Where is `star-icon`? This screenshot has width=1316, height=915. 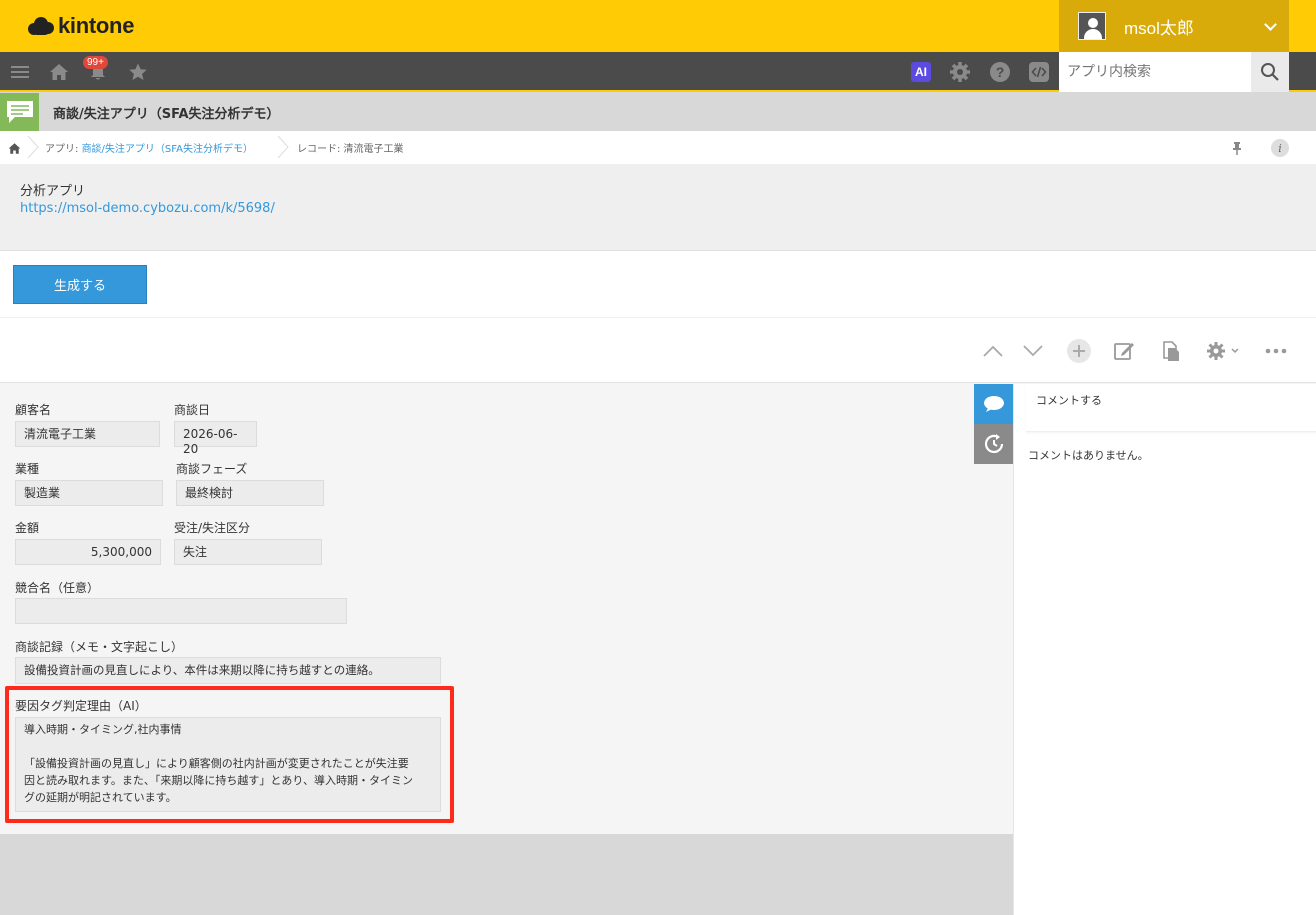 star-icon is located at coordinates (138, 72).